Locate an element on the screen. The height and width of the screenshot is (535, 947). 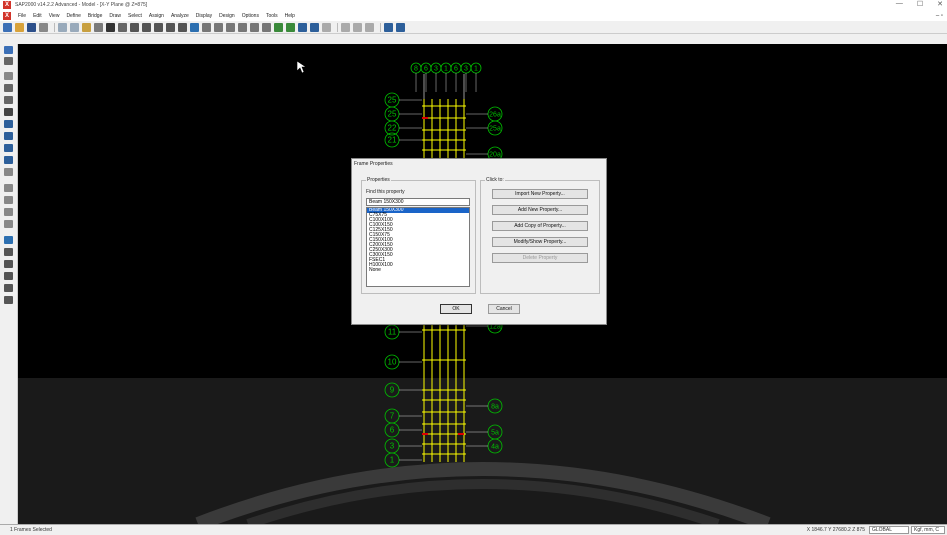
quick-draw-frame-icon is located at coordinates (8, 100).